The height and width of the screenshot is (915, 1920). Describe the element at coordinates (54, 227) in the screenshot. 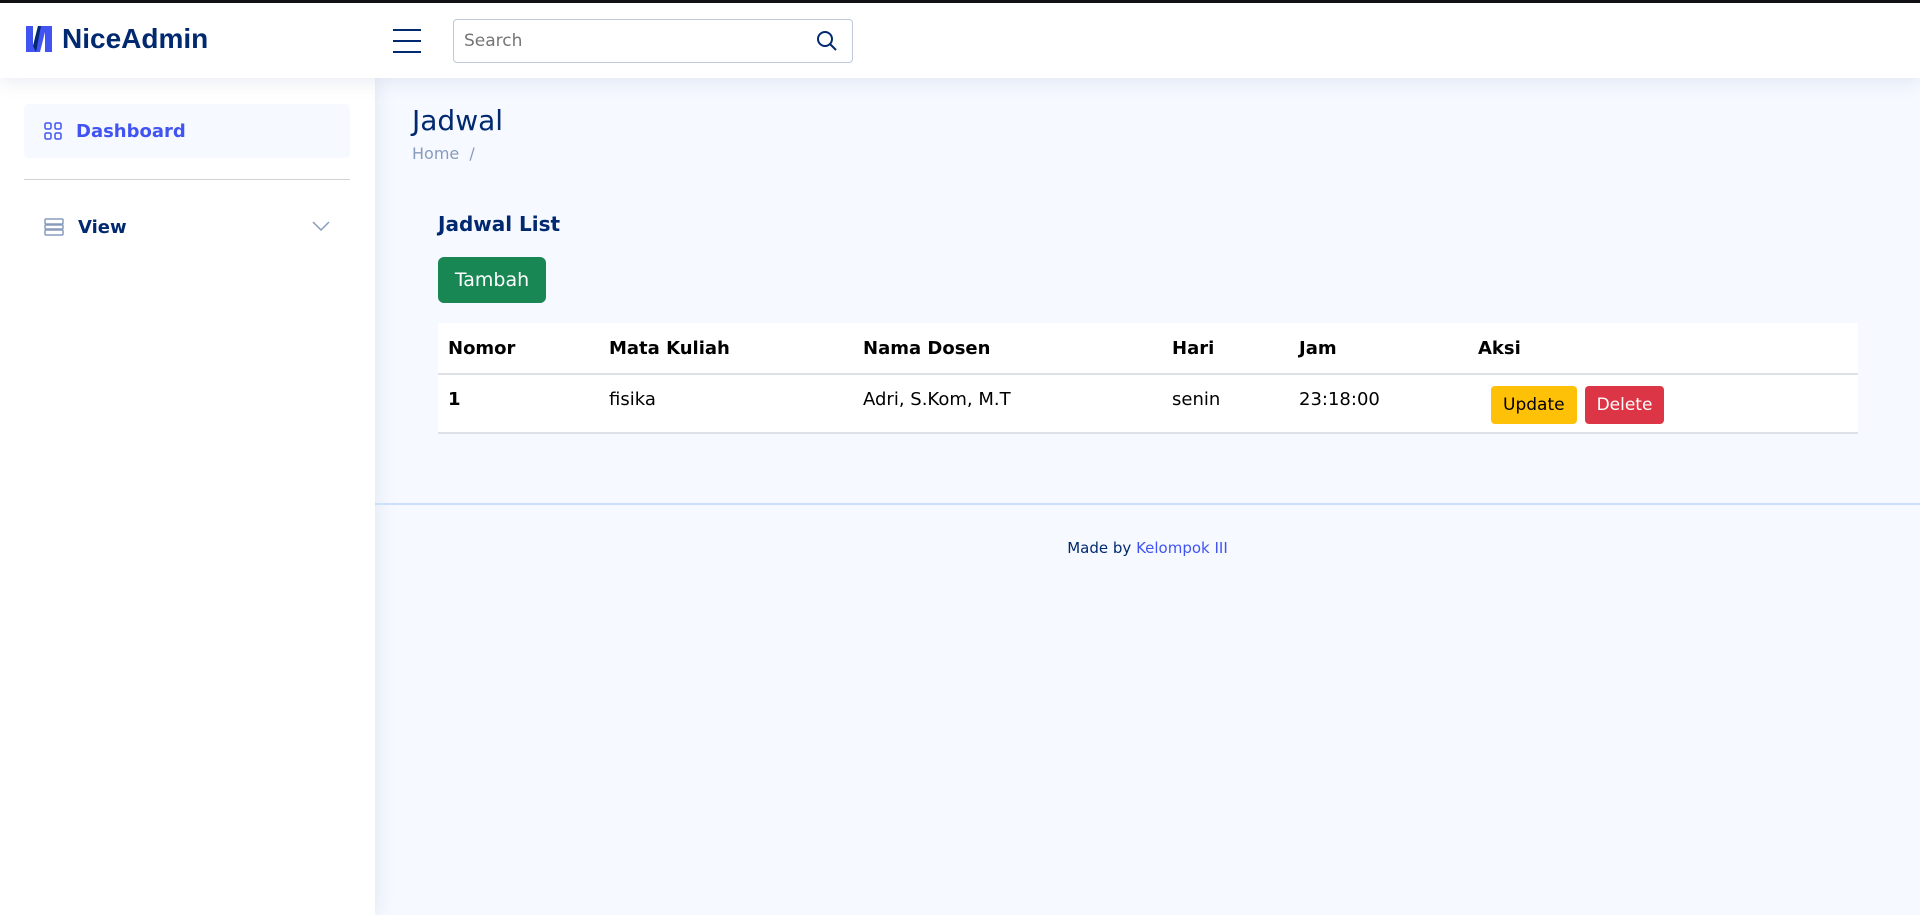

I see `layout-icon` at that location.